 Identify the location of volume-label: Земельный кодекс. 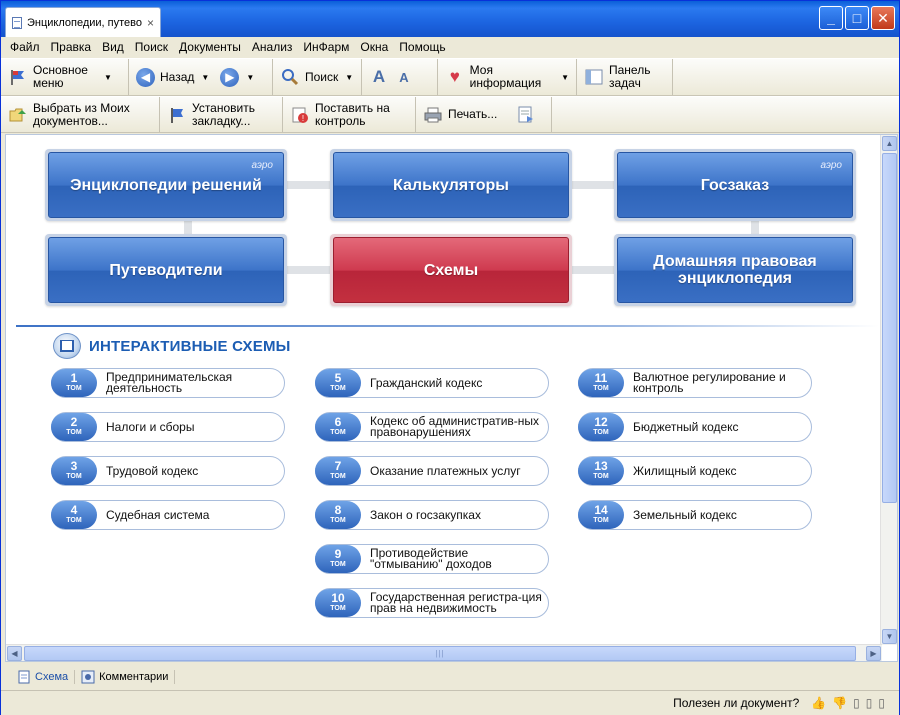
(685, 514).